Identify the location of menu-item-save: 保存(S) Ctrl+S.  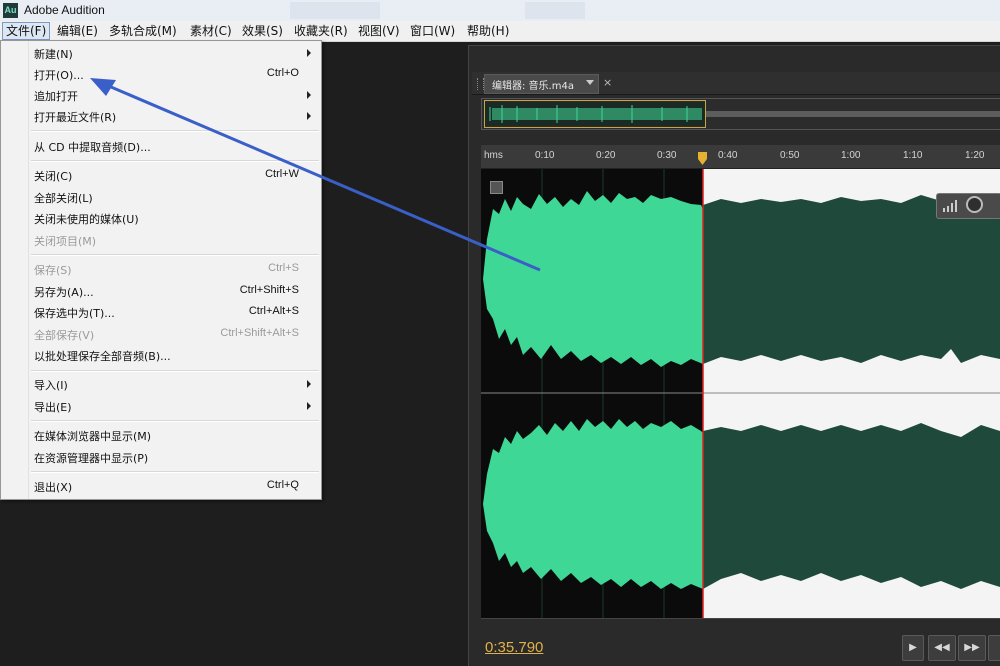
(160, 269).